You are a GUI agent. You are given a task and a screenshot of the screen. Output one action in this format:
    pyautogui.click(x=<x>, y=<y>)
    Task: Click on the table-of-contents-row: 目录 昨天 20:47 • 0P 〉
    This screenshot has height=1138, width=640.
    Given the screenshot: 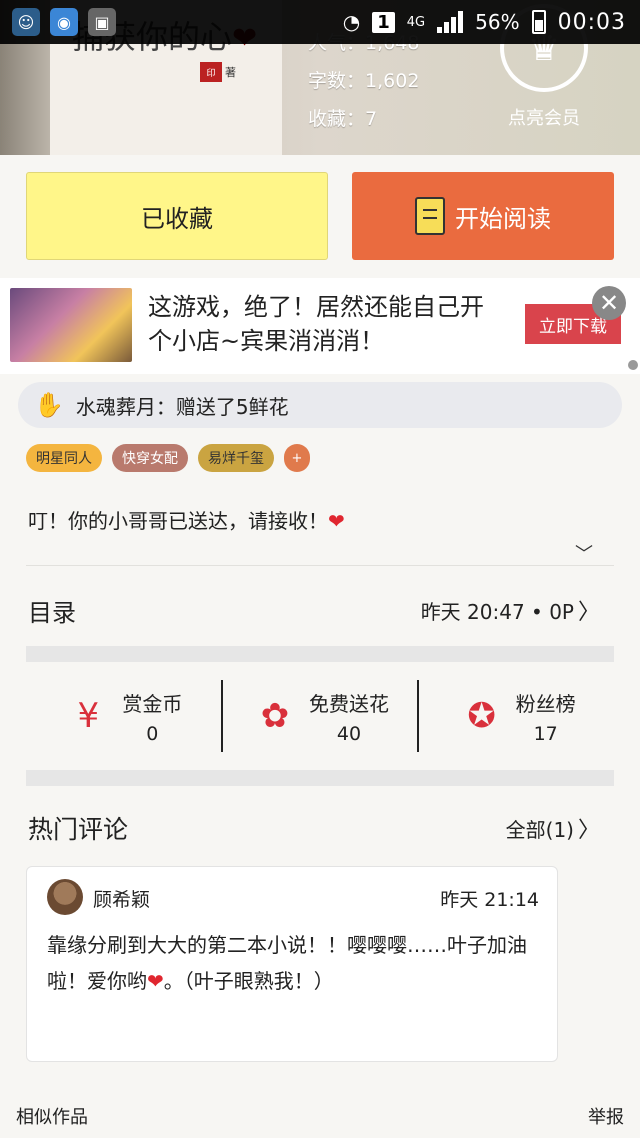 What is the action you would take?
    pyautogui.click(x=314, y=610)
    